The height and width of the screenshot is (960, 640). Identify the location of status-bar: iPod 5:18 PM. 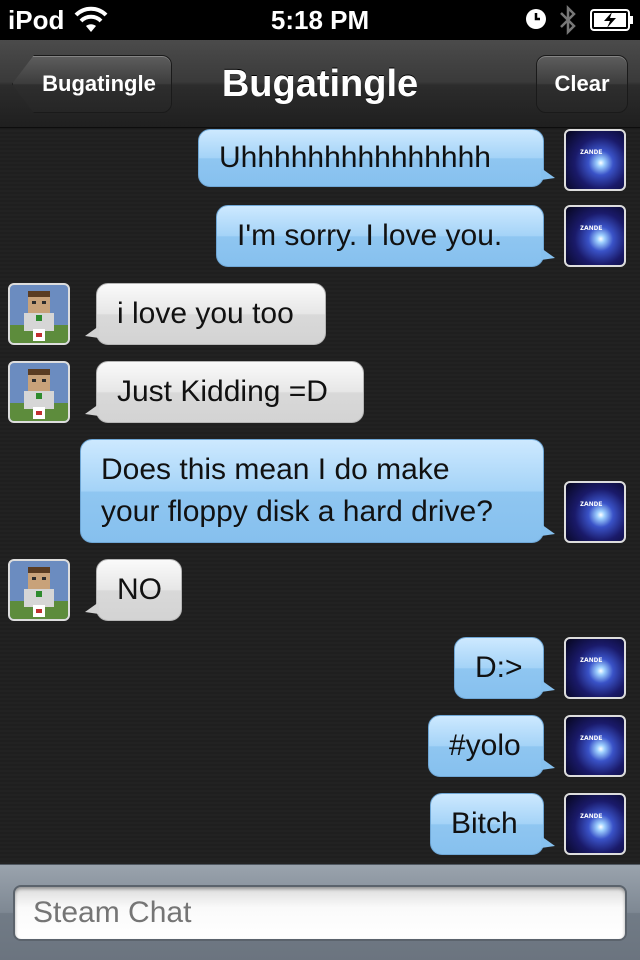
(320, 20).